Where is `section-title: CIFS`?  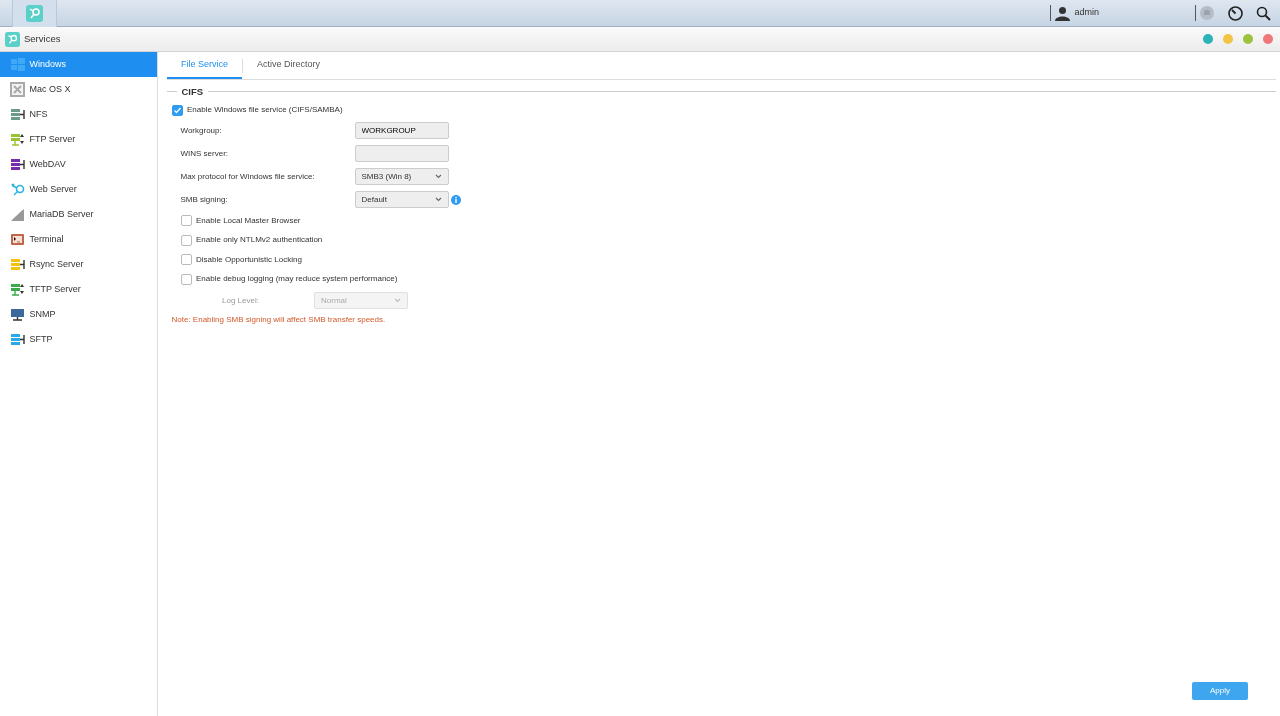
section-title: CIFS is located at coordinates (192, 91).